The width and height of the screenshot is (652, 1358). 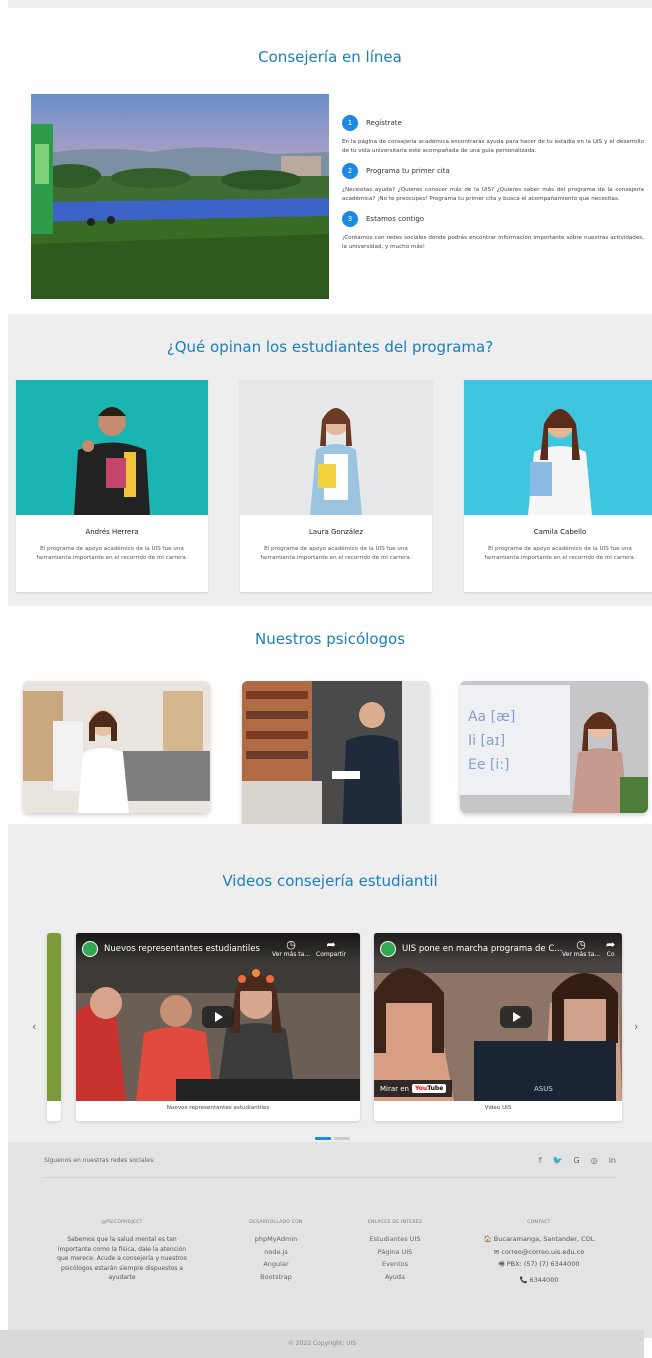 I want to click on footer-heading: @PSICOPROJECT, so click(x=122, y=1222).